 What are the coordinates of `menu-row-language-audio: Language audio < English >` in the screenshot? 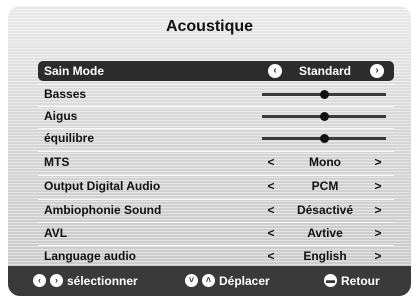 It's located at (216, 256).